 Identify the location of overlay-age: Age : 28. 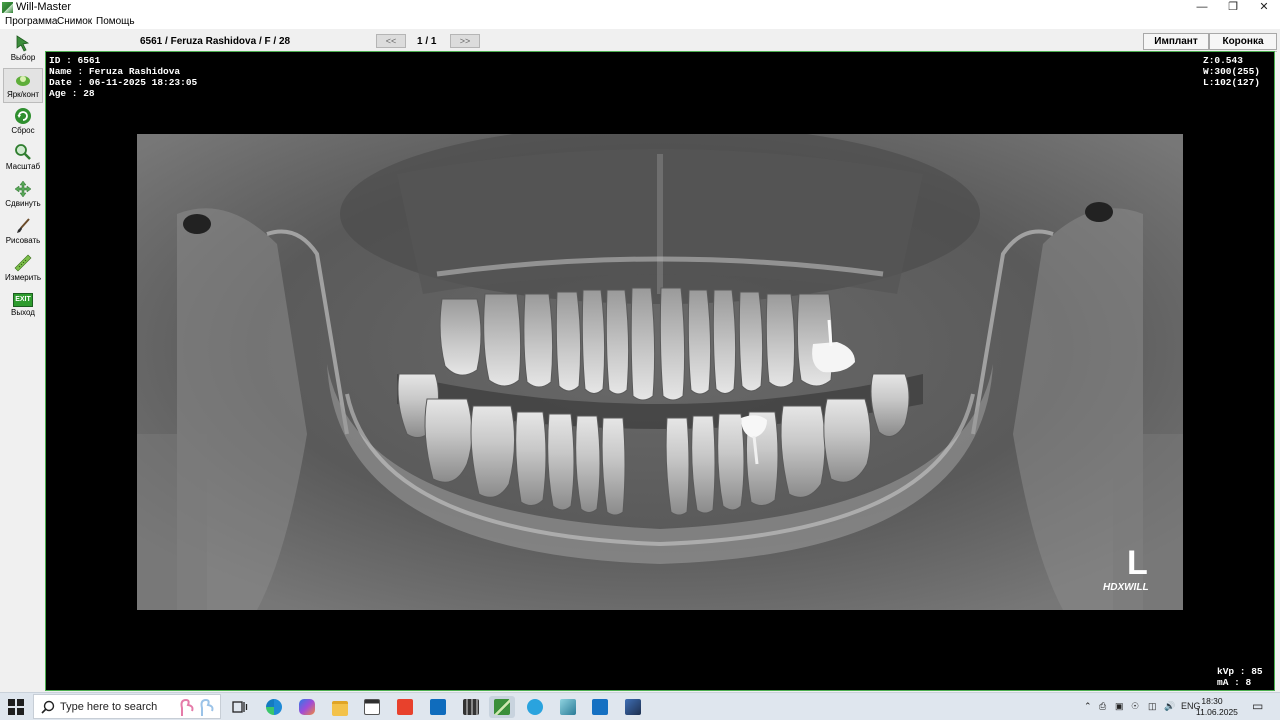
(72, 93).